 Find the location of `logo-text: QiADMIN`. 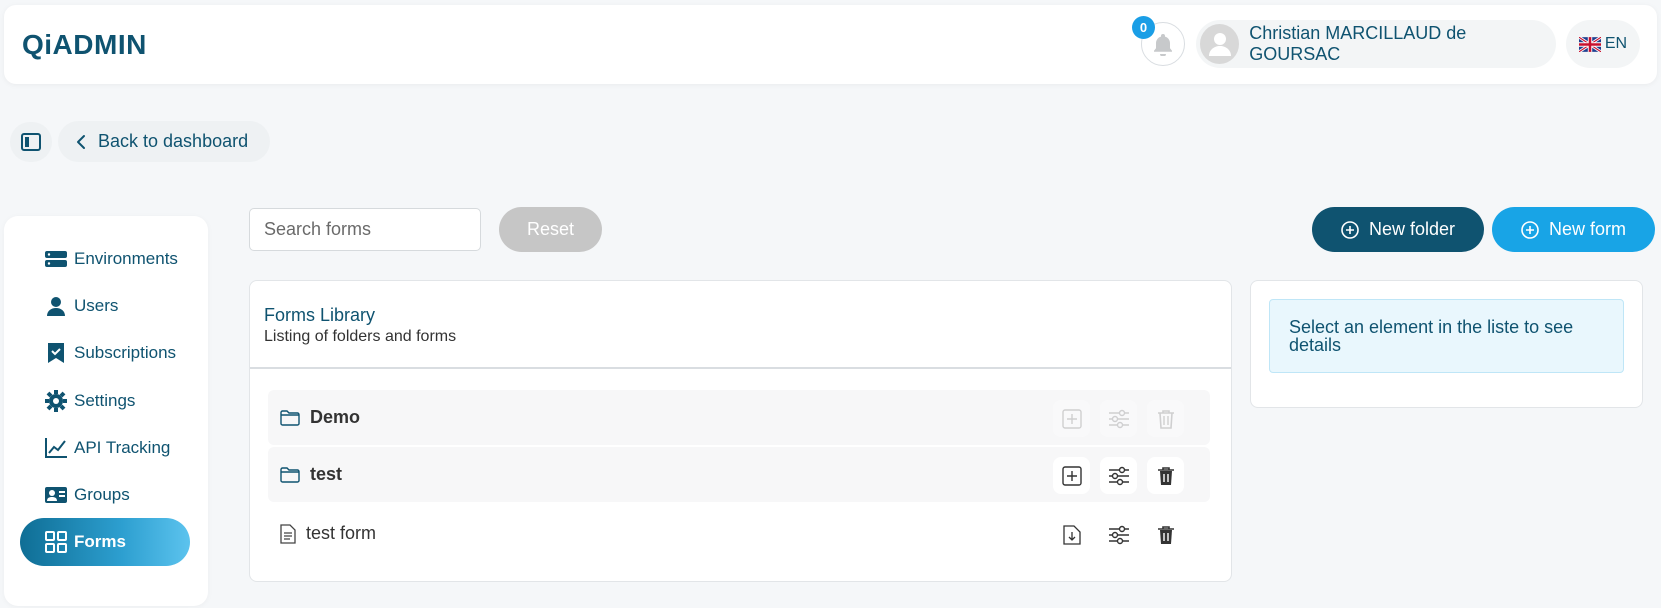

logo-text: QiADMIN is located at coordinates (84, 44).